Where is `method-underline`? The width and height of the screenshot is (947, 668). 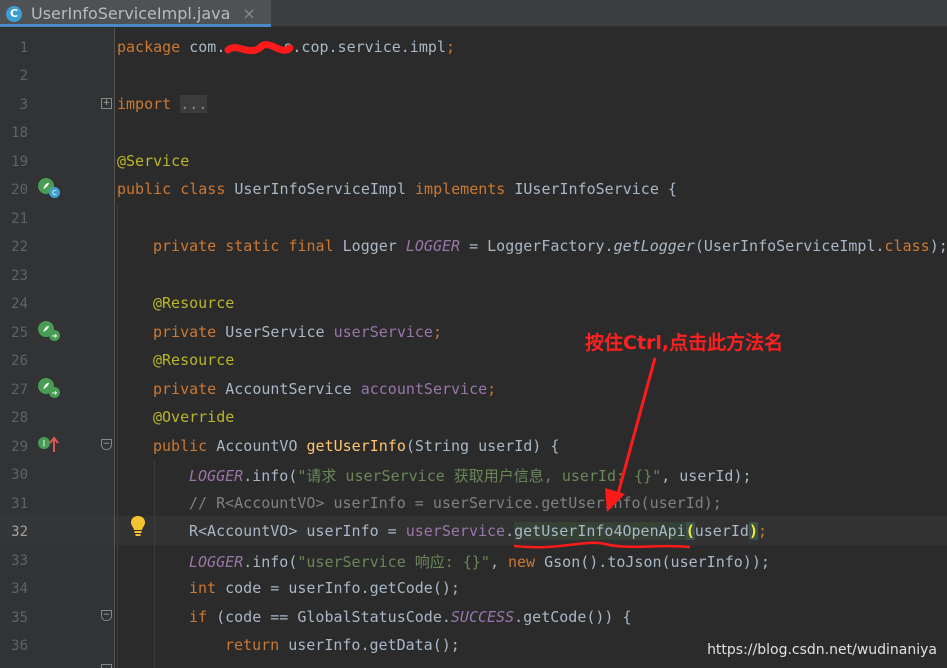 method-underline is located at coordinates (602, 545).